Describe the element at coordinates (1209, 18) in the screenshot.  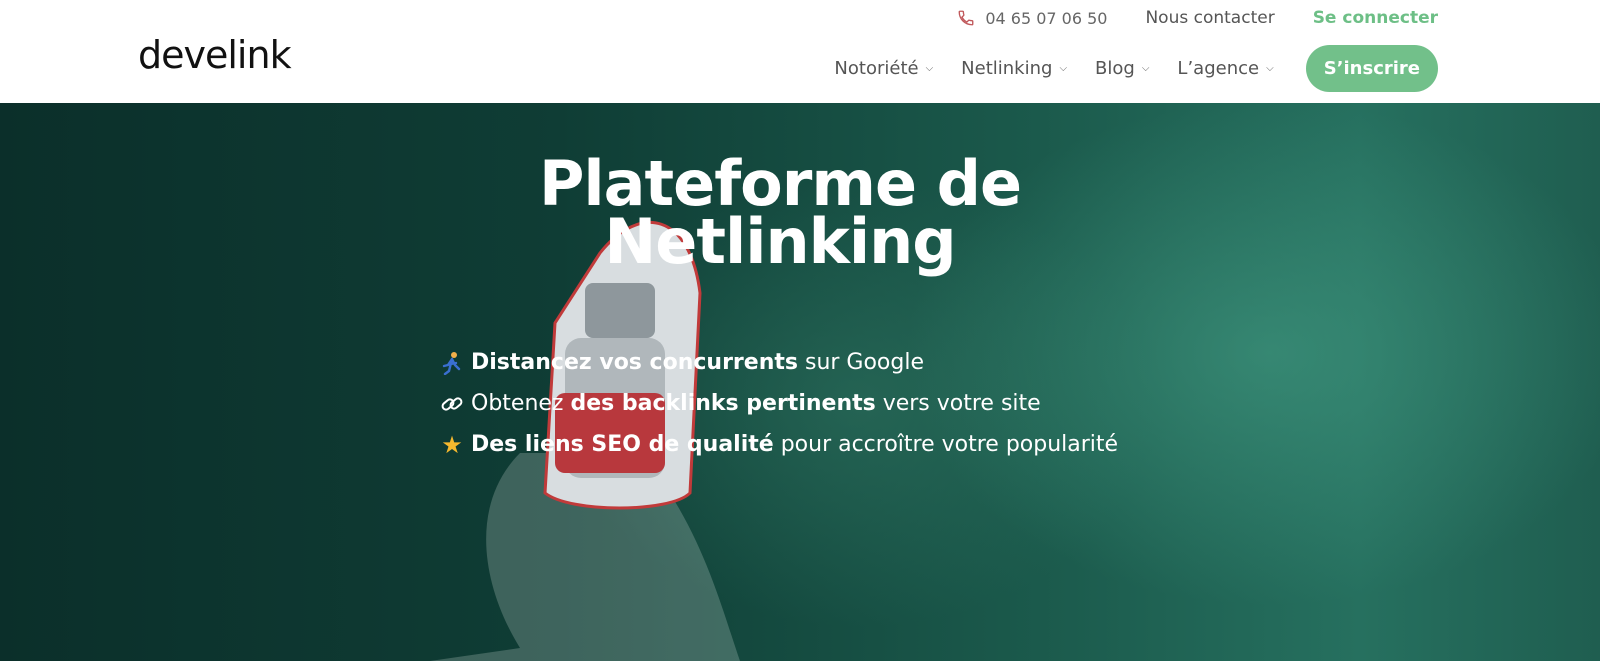
I see `contact-link: Nous contacter` at that location.